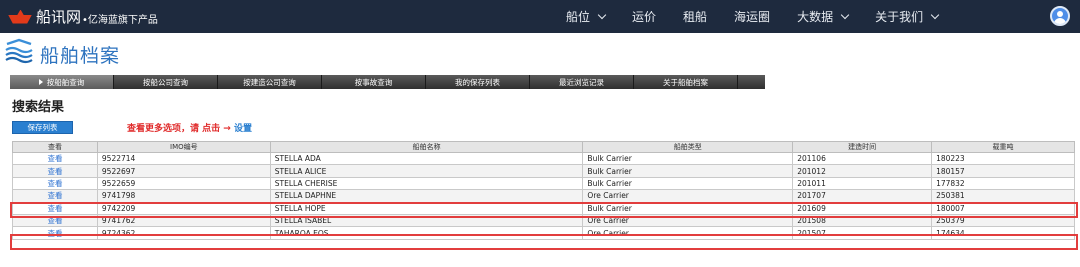 The width and height of the screenshot is (1080, 267). I want to click on ship-name-cell: STELLA HOPE, so click(426, 208).